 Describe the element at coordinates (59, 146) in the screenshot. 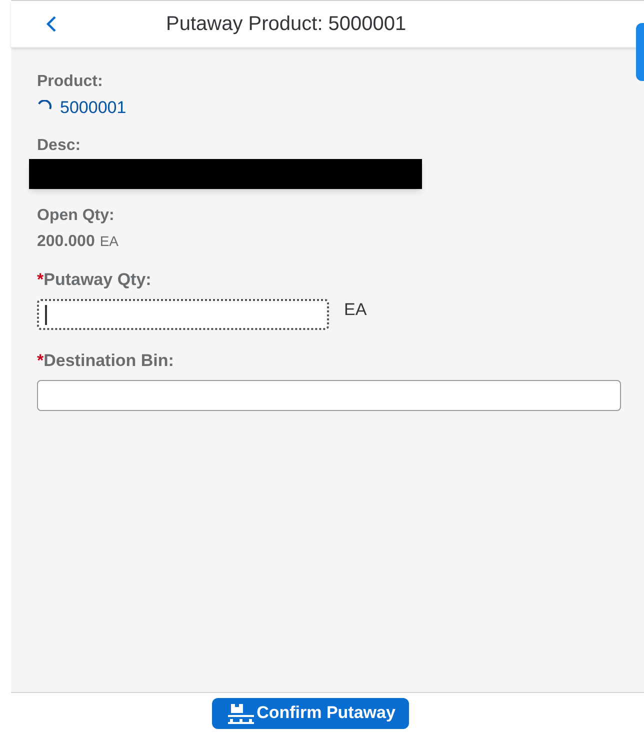

I see `field-label: Desc:` at that location.